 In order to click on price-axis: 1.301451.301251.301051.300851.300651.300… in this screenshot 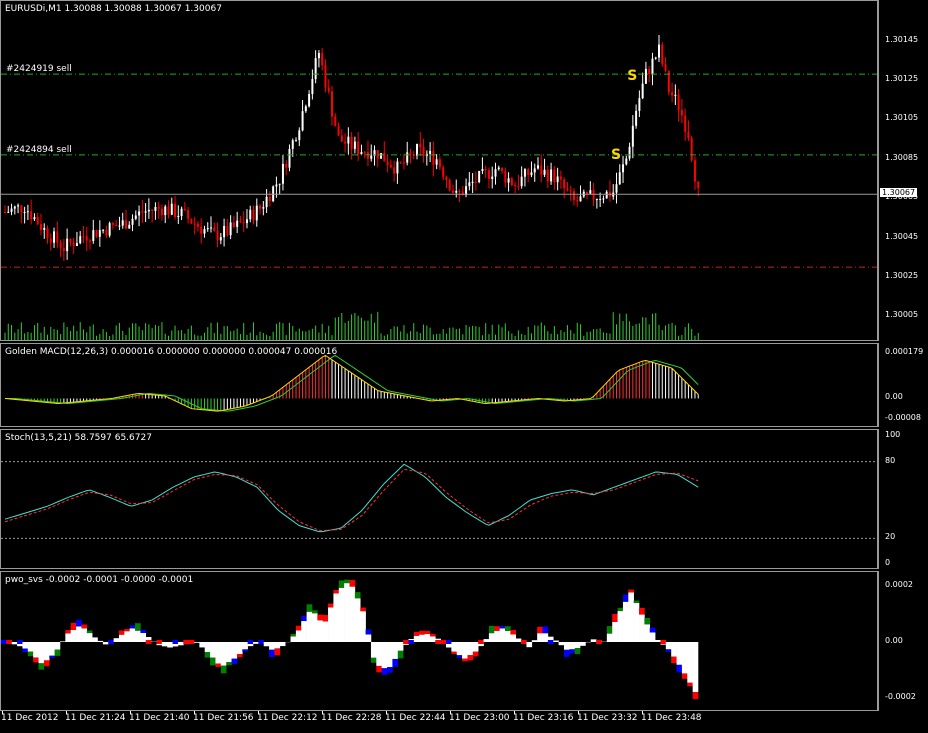, I will do `click(903, 170)`.